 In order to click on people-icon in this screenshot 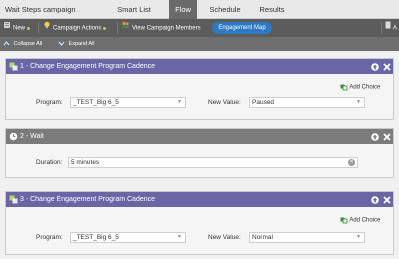, I will do `click(125, 28)`.